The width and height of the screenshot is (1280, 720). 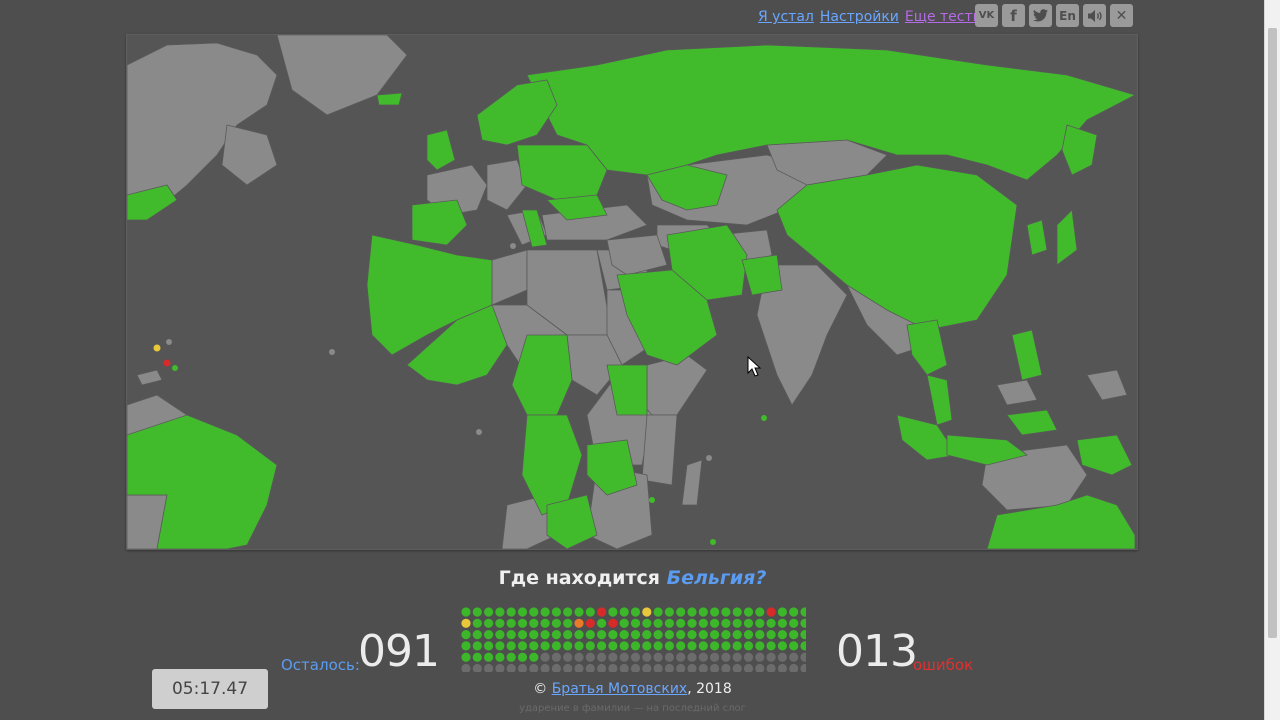 I want to click on top-links: Я устал Настройки Еще тесты, so click(x=871, y=17).